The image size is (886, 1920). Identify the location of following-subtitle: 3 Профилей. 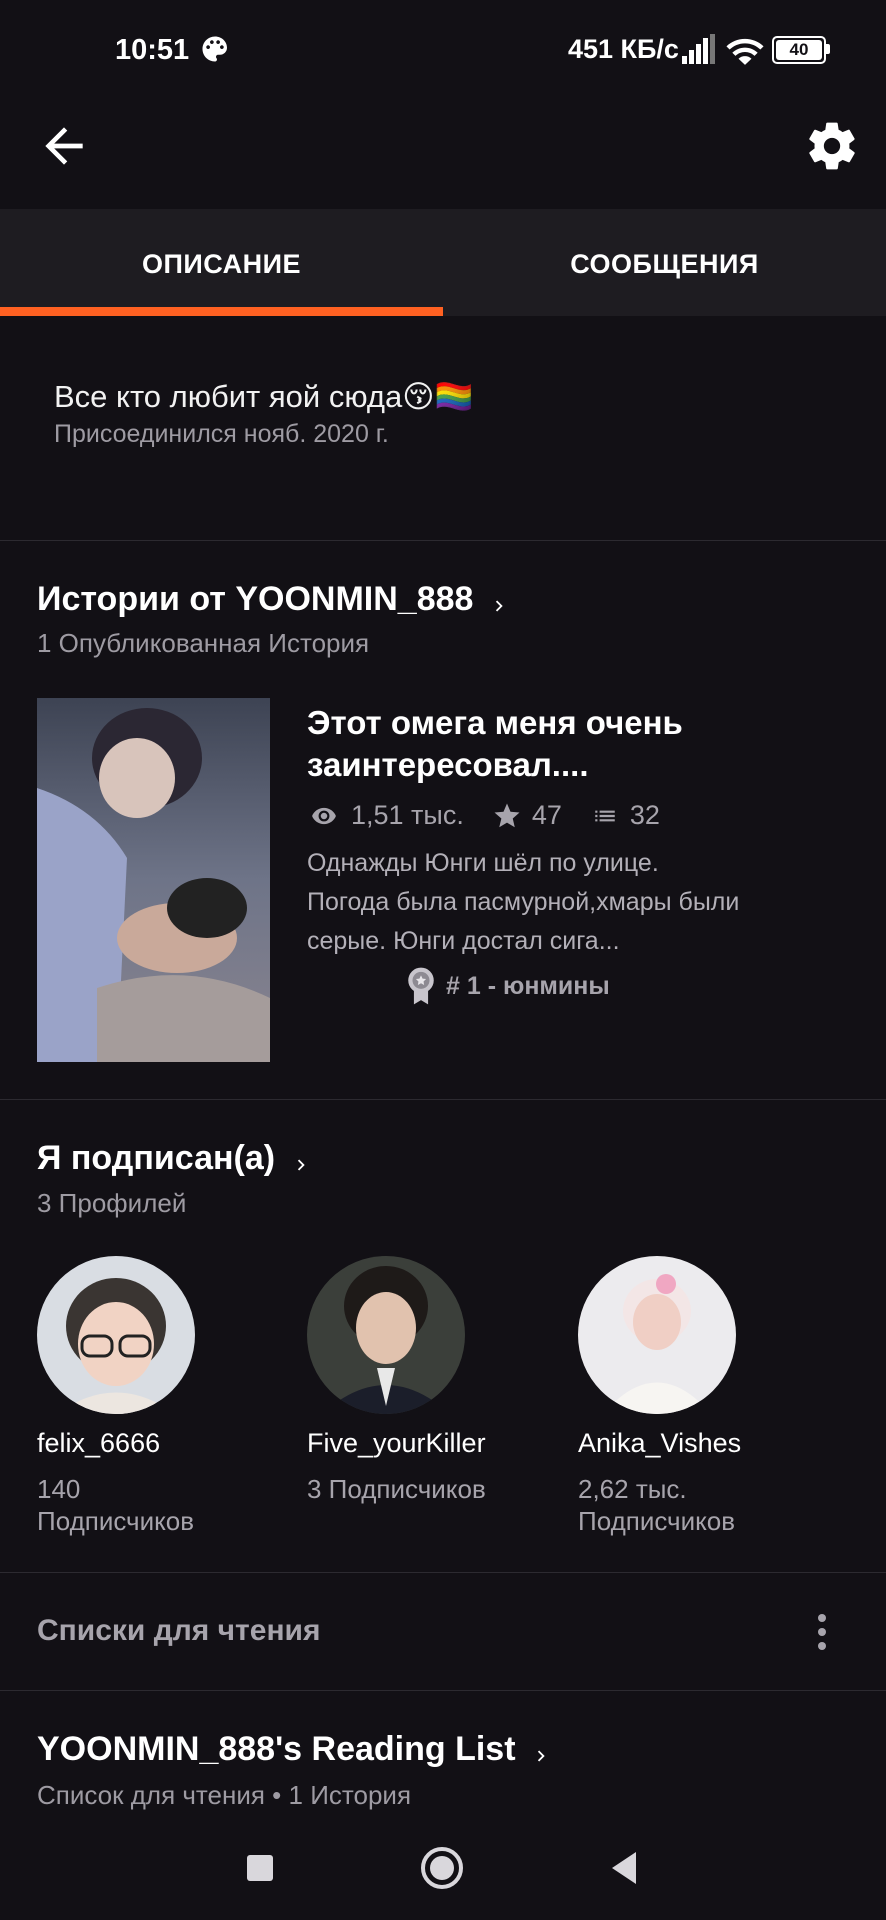
(112, 1203).